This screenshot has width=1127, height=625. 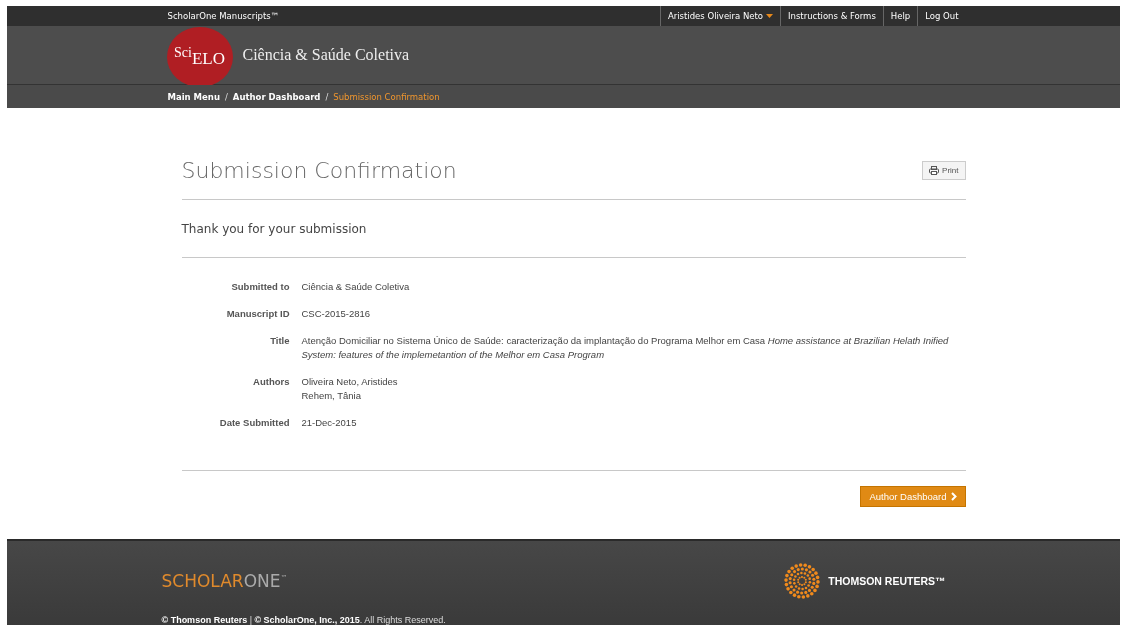 I want to click on page-title: Submission Confirmation, so click(x=319, y=170).